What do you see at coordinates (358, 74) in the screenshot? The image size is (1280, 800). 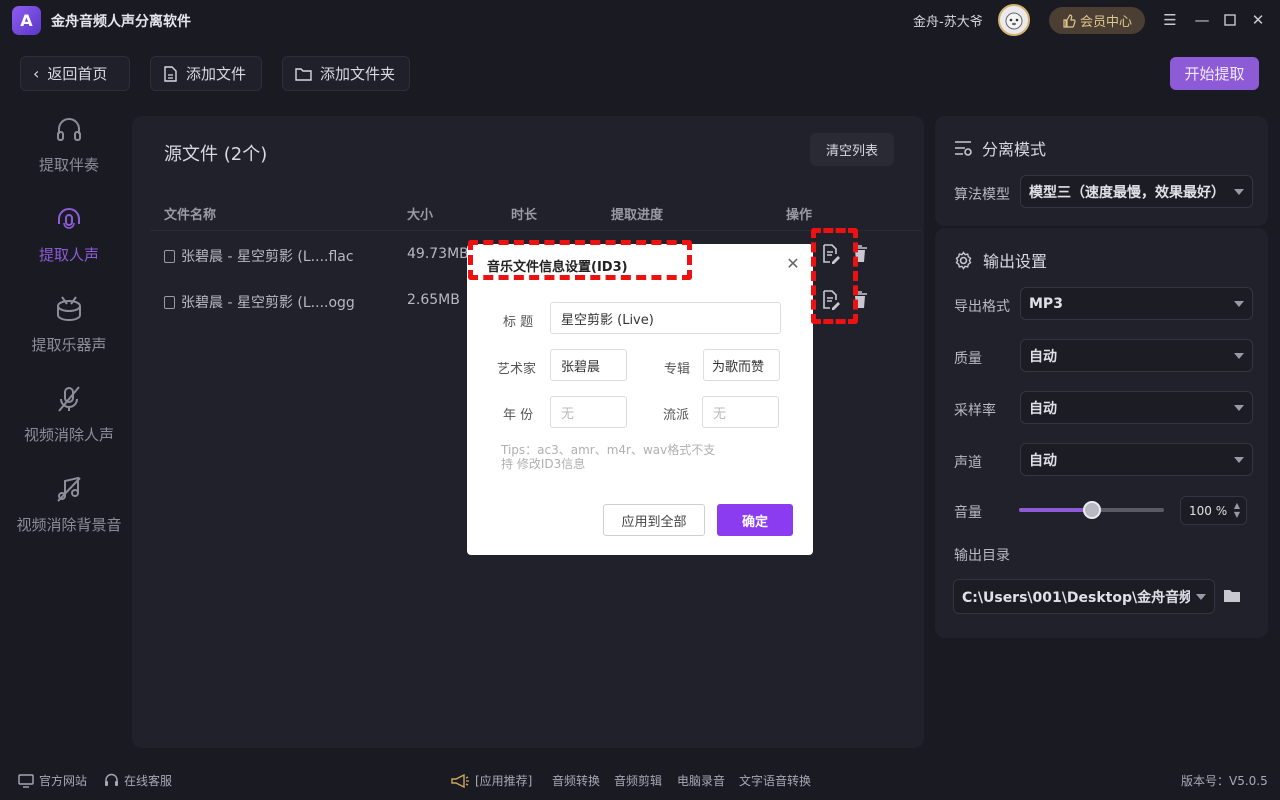 I see `add-folder-label: 添加文件夹` at bounding box center [358, 74].